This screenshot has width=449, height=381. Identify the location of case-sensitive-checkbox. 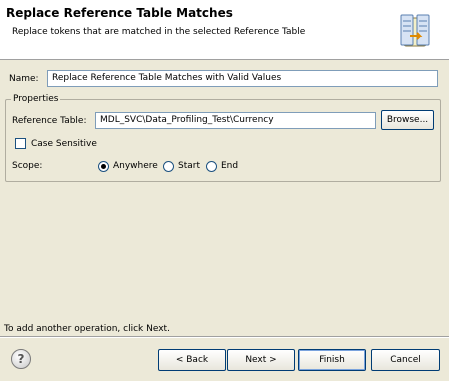
(20, 143).